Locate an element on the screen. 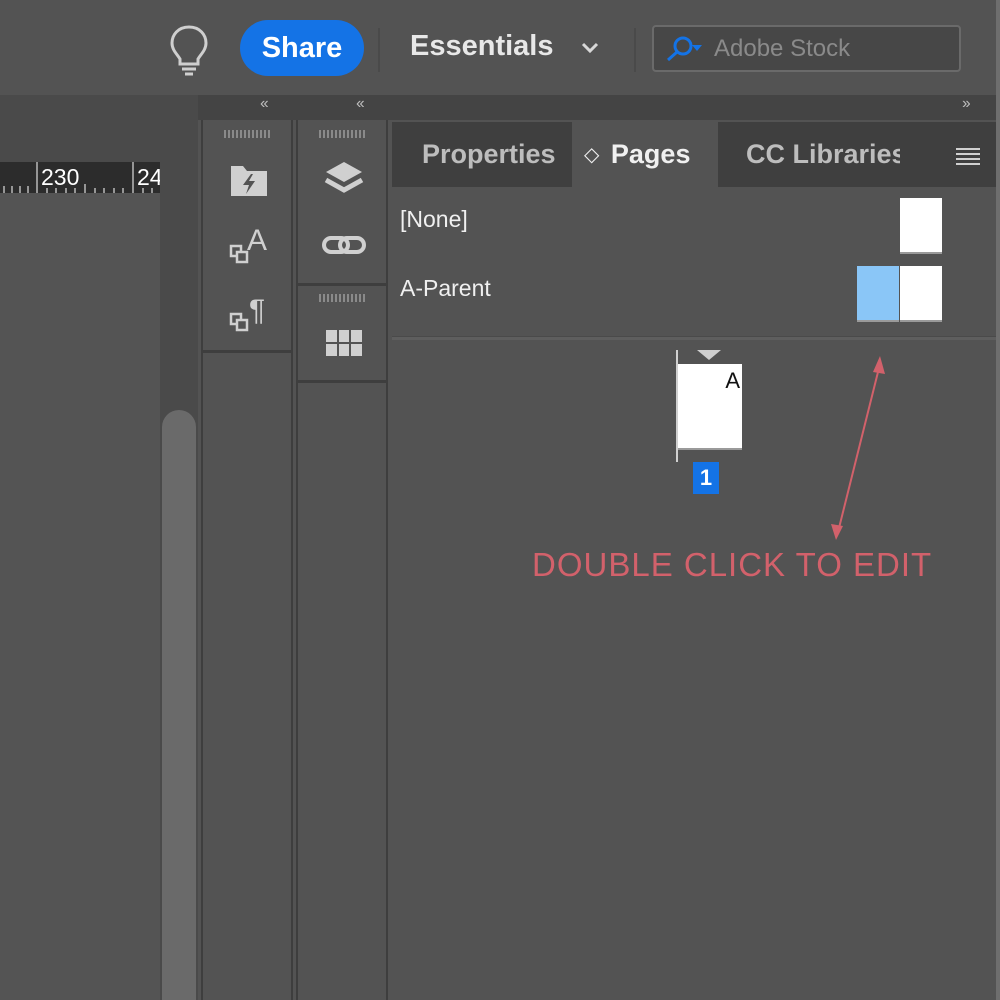  parent-none-label: [None] is located at coordinates (434, 219).